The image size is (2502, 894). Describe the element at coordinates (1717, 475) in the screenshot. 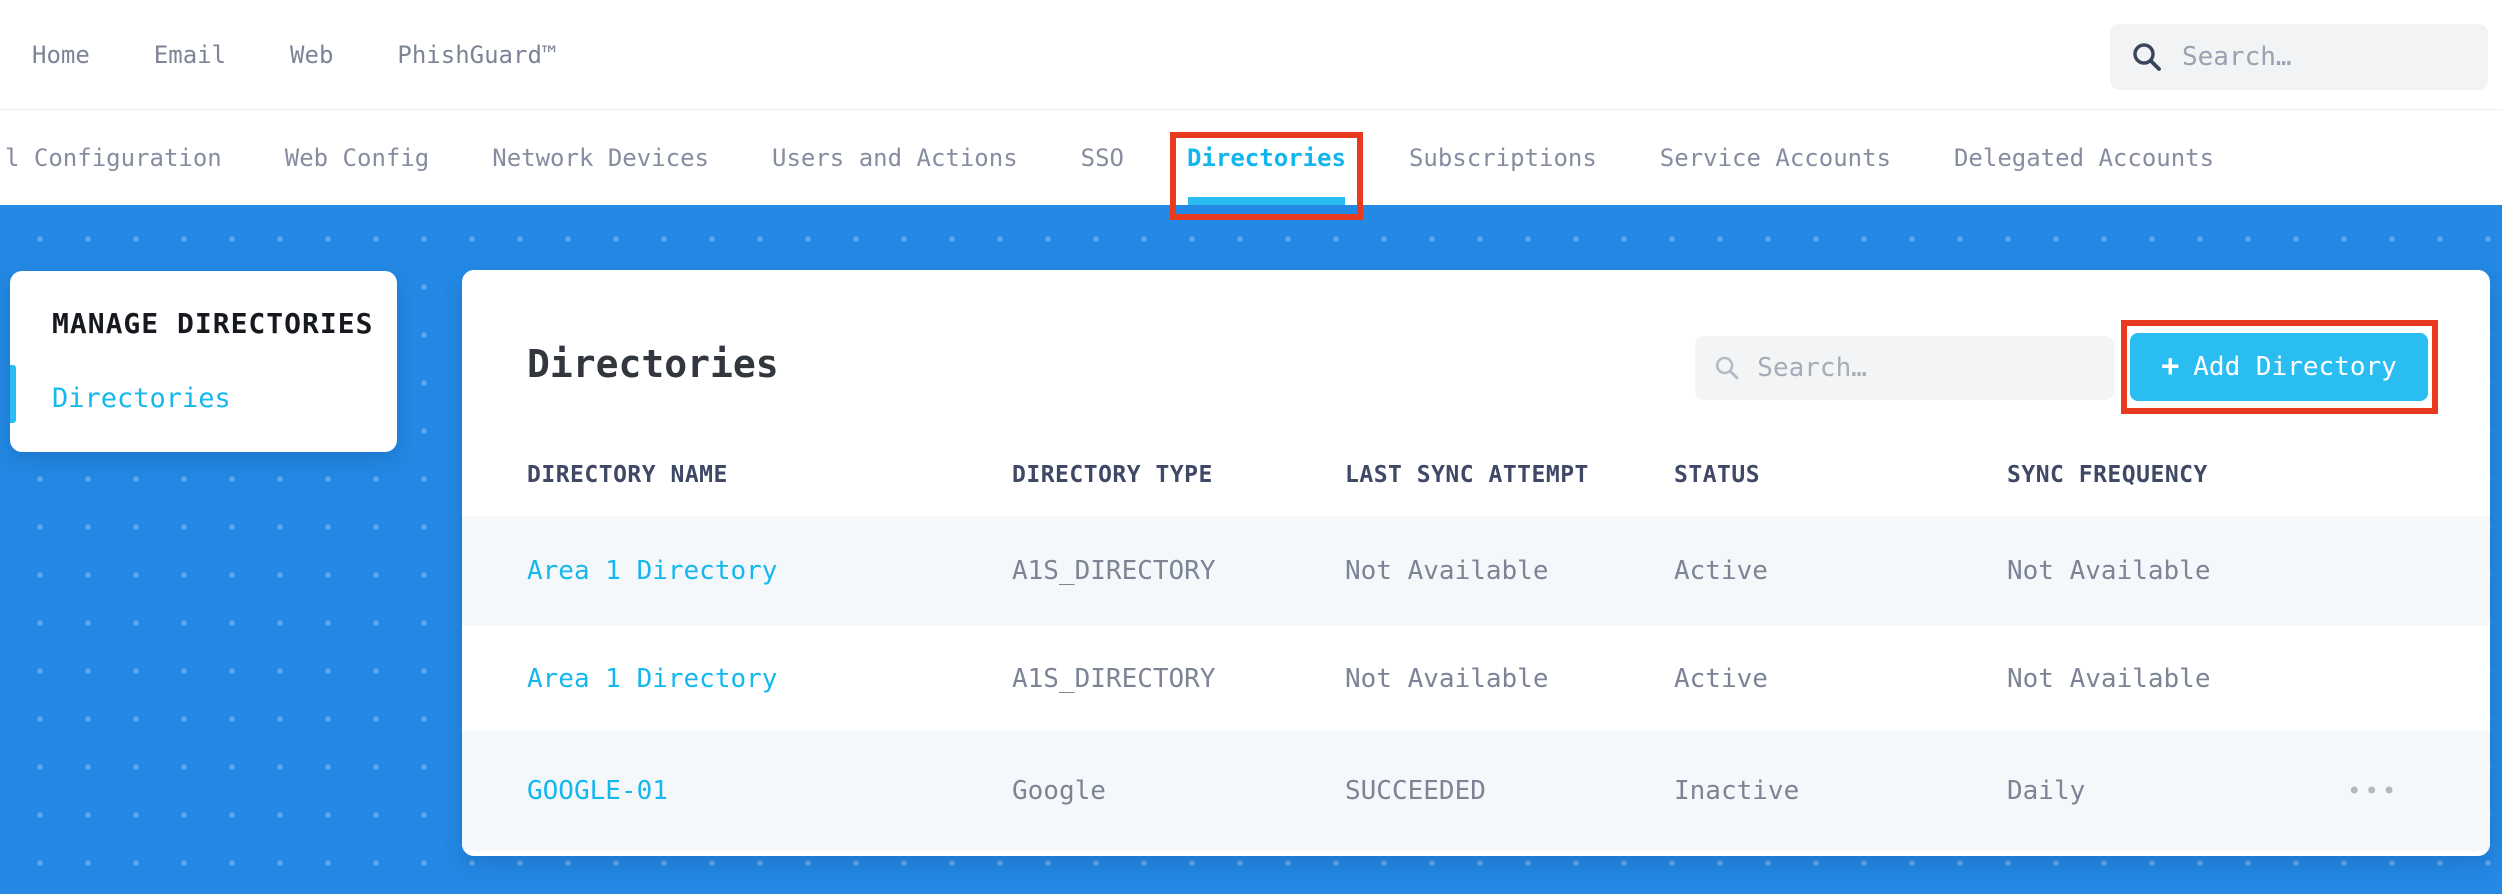

I see `col-header-status: STATUS` at that location.